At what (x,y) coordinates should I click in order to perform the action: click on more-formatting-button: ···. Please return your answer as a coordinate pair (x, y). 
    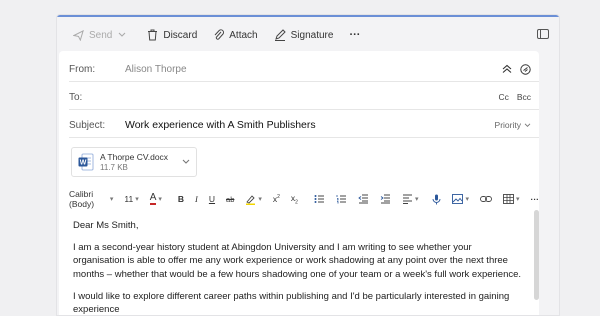
    Looking at the image, I should click on (535, 199).